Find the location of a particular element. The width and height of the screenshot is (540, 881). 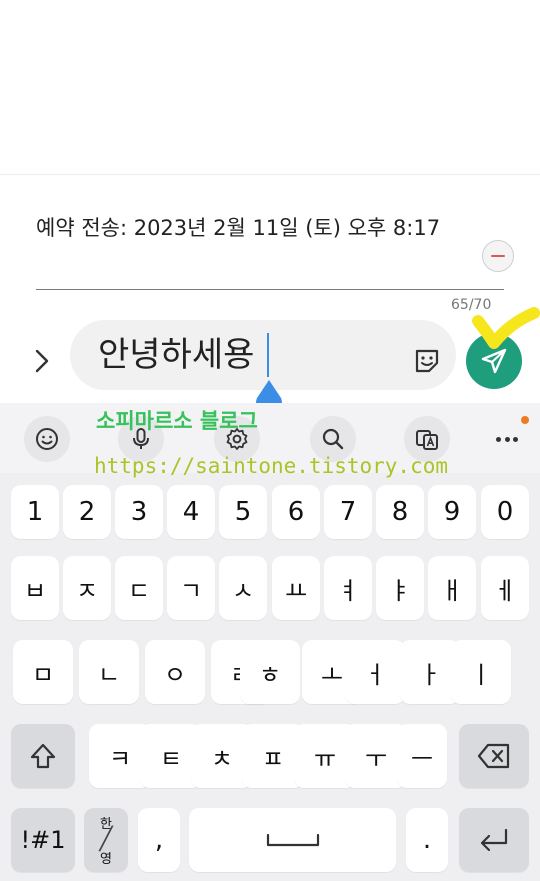

backspace-key is located at coordinates (494, 756).